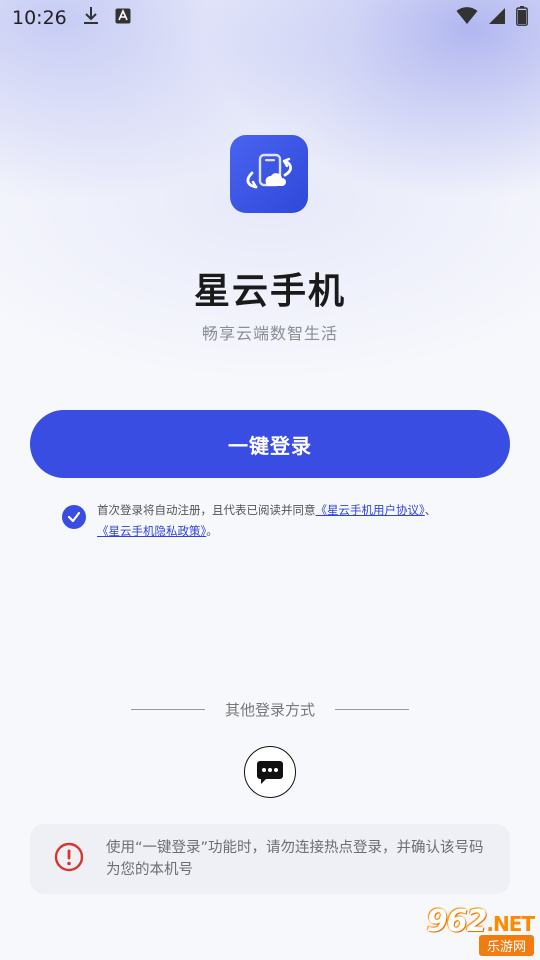  Describe the element at coordinates (457, 921) in the screenshot. I see `watermark-number: 962` at that location.